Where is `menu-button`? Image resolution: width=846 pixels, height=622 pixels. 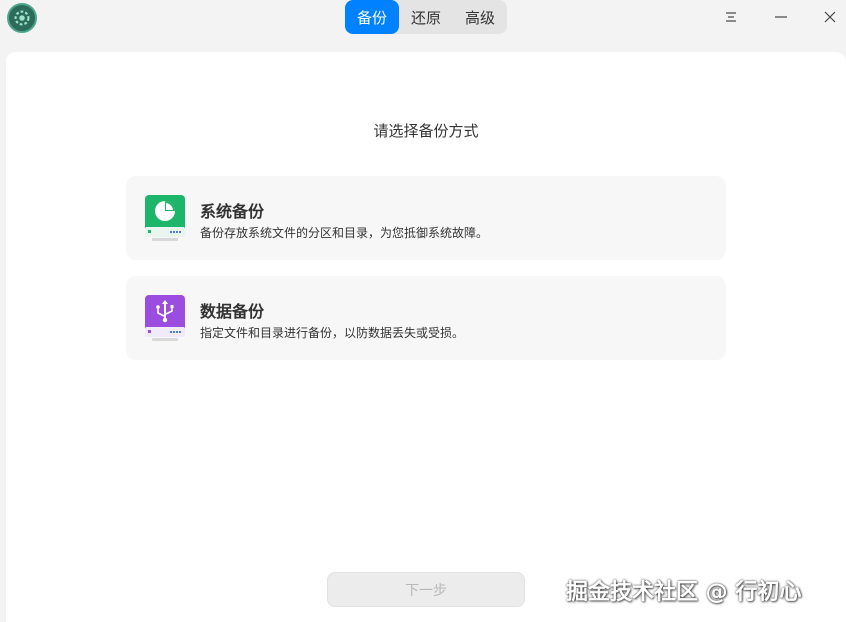
menu-button is located at coordinates (731, 17).